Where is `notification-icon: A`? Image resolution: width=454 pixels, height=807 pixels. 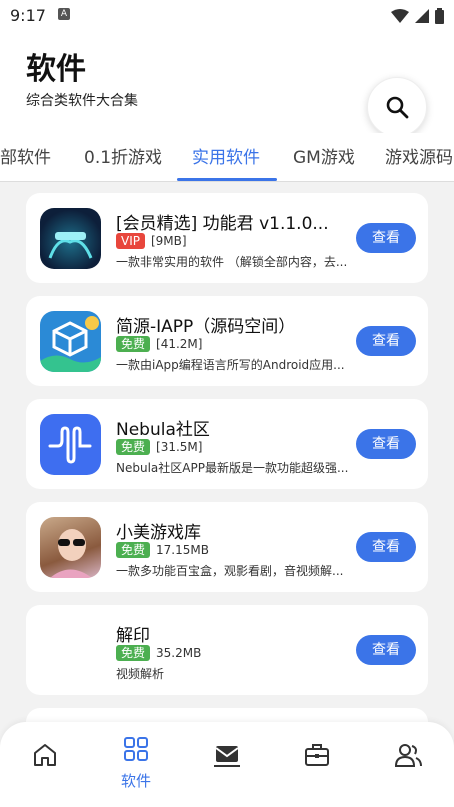
notification-icon: A is located at coordinates (64, 14).